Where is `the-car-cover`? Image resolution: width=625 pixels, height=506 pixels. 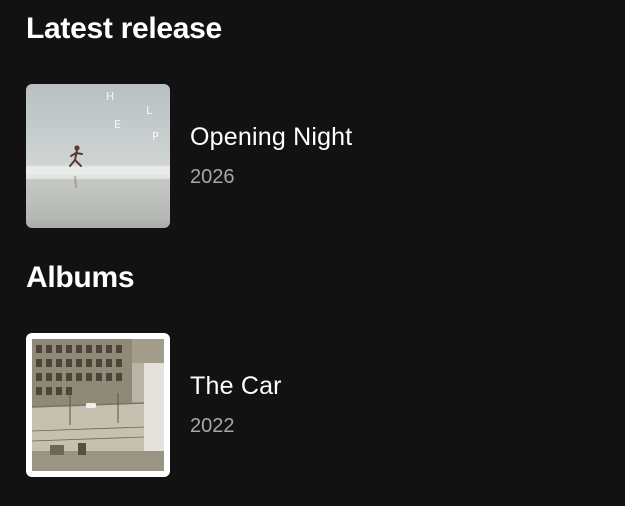
the-car-cover is located at coordinates (98, 405).